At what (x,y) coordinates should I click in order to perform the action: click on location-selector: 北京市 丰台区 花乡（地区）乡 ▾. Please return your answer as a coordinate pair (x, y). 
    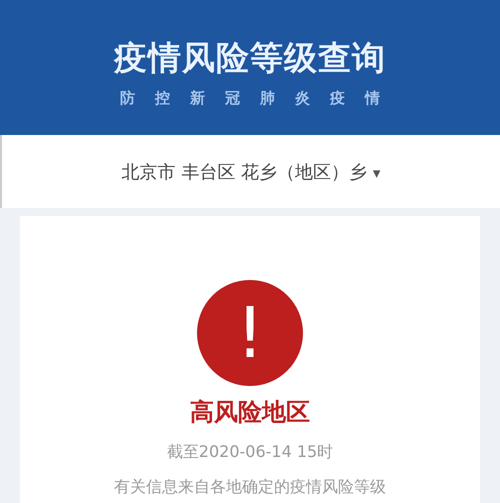
    Looking at the image, I should click on (251, 172).